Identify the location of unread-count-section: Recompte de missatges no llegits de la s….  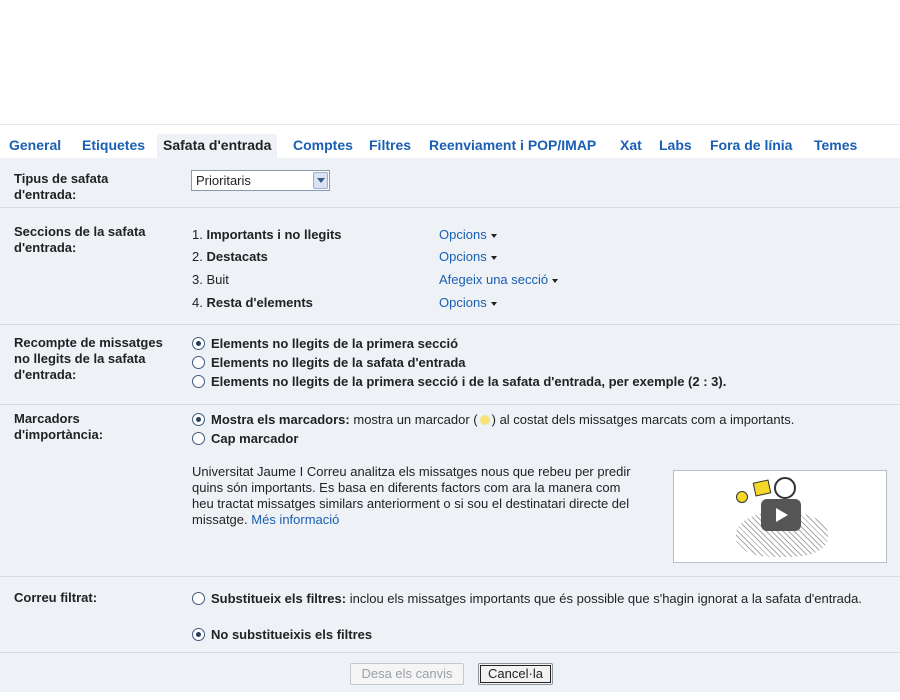
(450, 365).